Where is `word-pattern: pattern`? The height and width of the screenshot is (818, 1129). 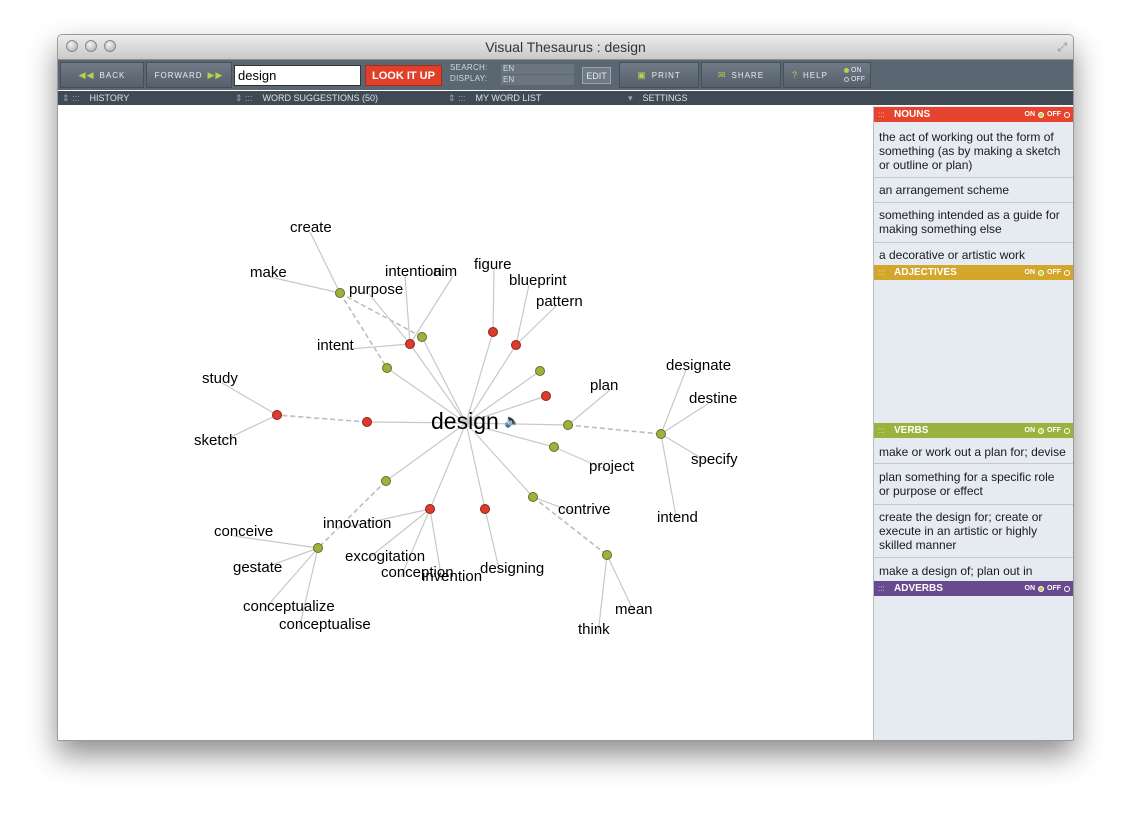 word-pattern: pattern is located at coordinates (559, 301).